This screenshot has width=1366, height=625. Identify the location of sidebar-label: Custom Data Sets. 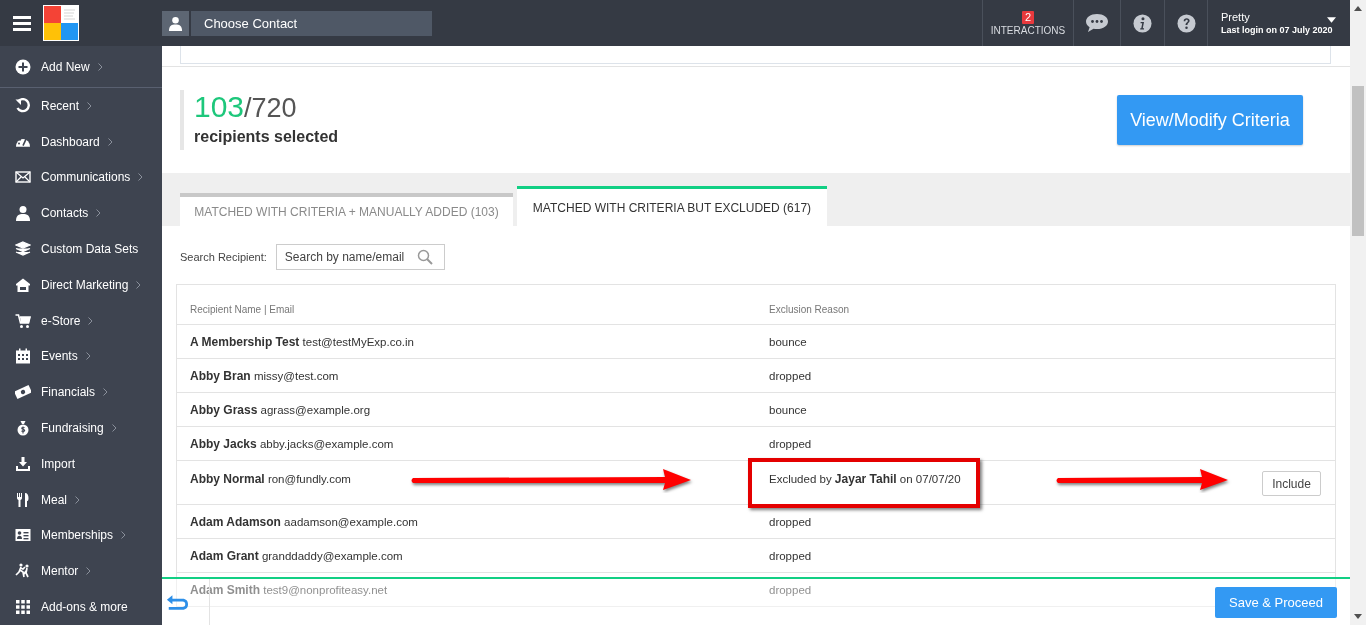
(90, 249).